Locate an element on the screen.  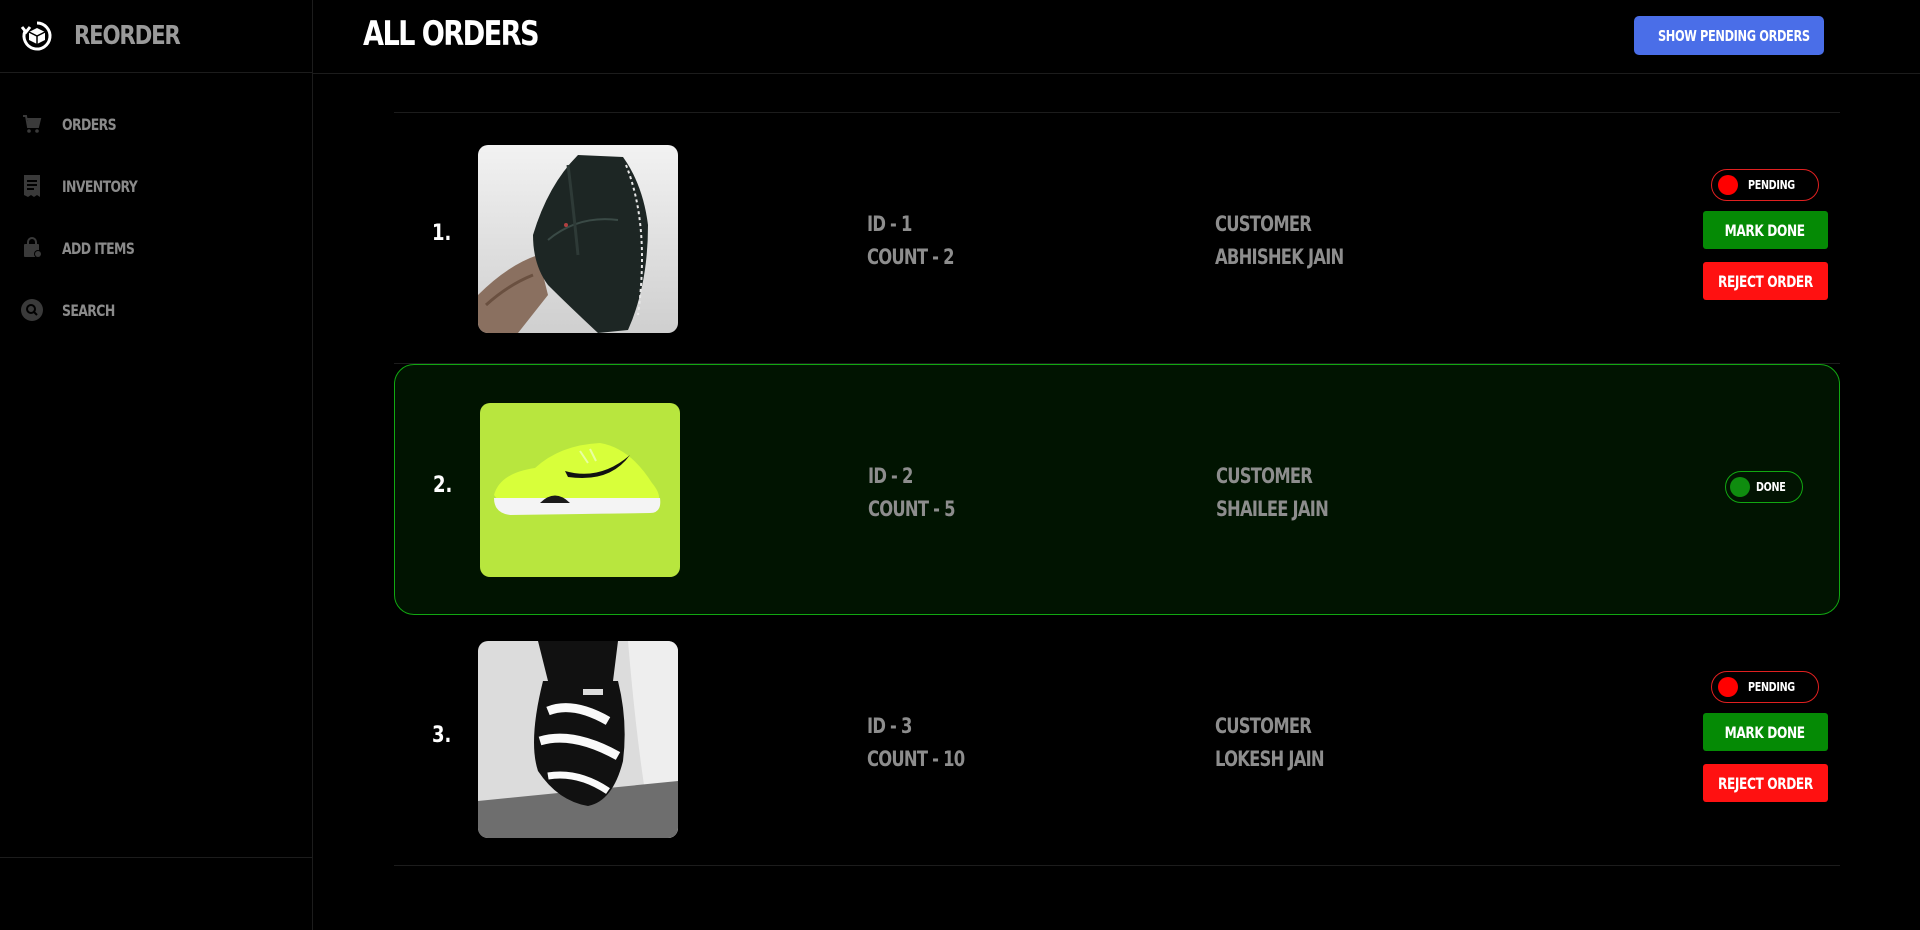
sidebar-item-search: SEARCH is located at coordinates (156, 310).